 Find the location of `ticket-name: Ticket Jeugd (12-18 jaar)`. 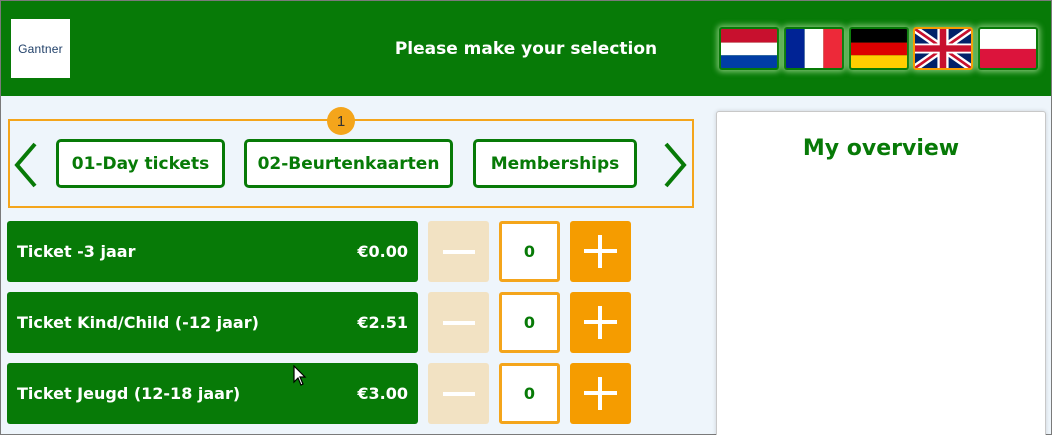

ticket-name: Ticket Jeugd (12-18 jaar) is located at coordinates (129, 393).